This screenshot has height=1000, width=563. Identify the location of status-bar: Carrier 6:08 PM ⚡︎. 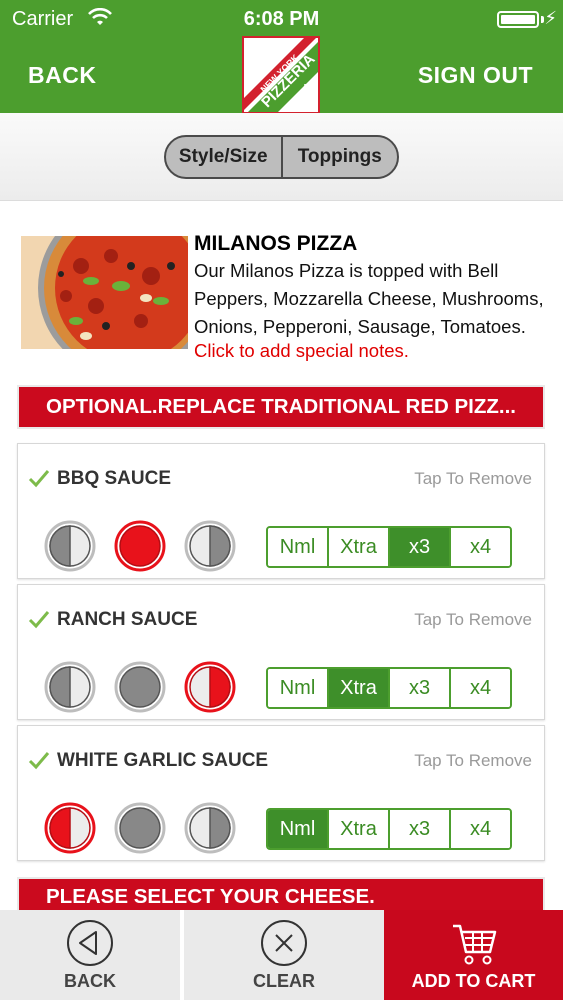
(281, 20).